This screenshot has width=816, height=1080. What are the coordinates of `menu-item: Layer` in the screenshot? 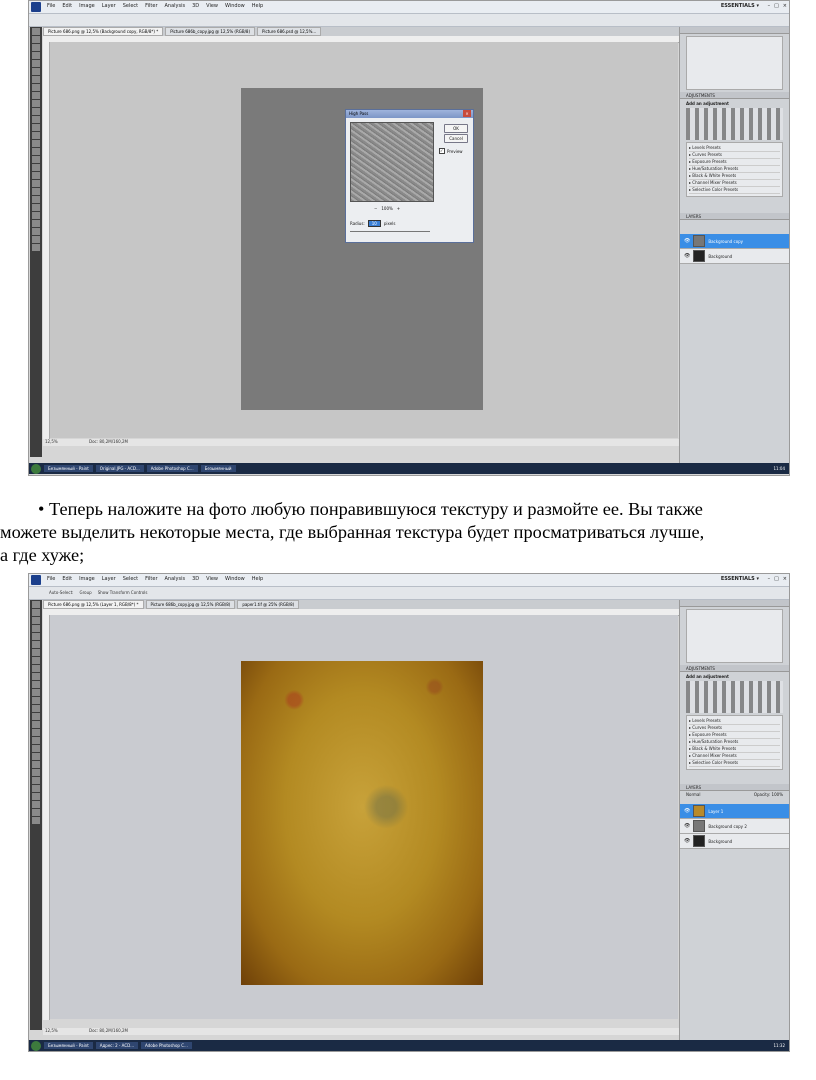 It's located at (109, 6).